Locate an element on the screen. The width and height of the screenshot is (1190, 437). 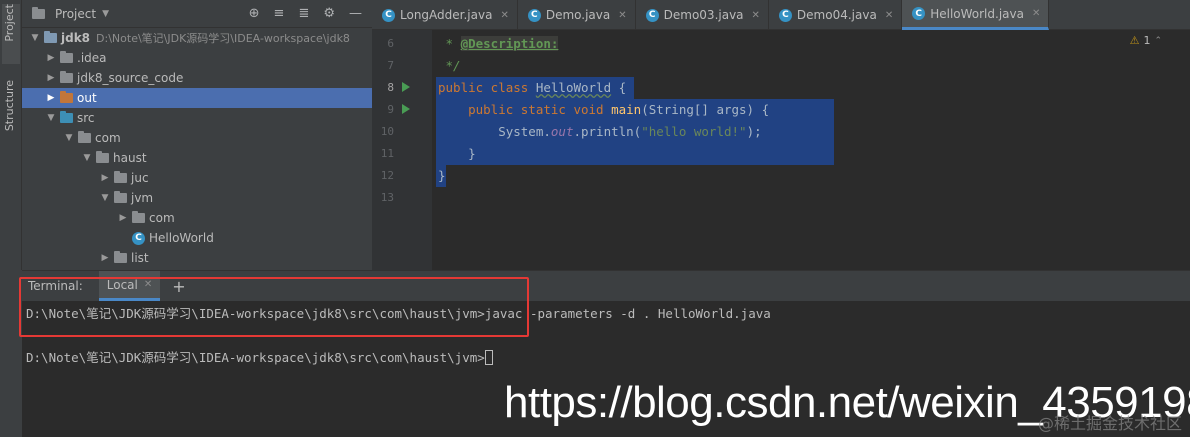
tree-item-label: jdk8 is located at coordinates (76, 38).